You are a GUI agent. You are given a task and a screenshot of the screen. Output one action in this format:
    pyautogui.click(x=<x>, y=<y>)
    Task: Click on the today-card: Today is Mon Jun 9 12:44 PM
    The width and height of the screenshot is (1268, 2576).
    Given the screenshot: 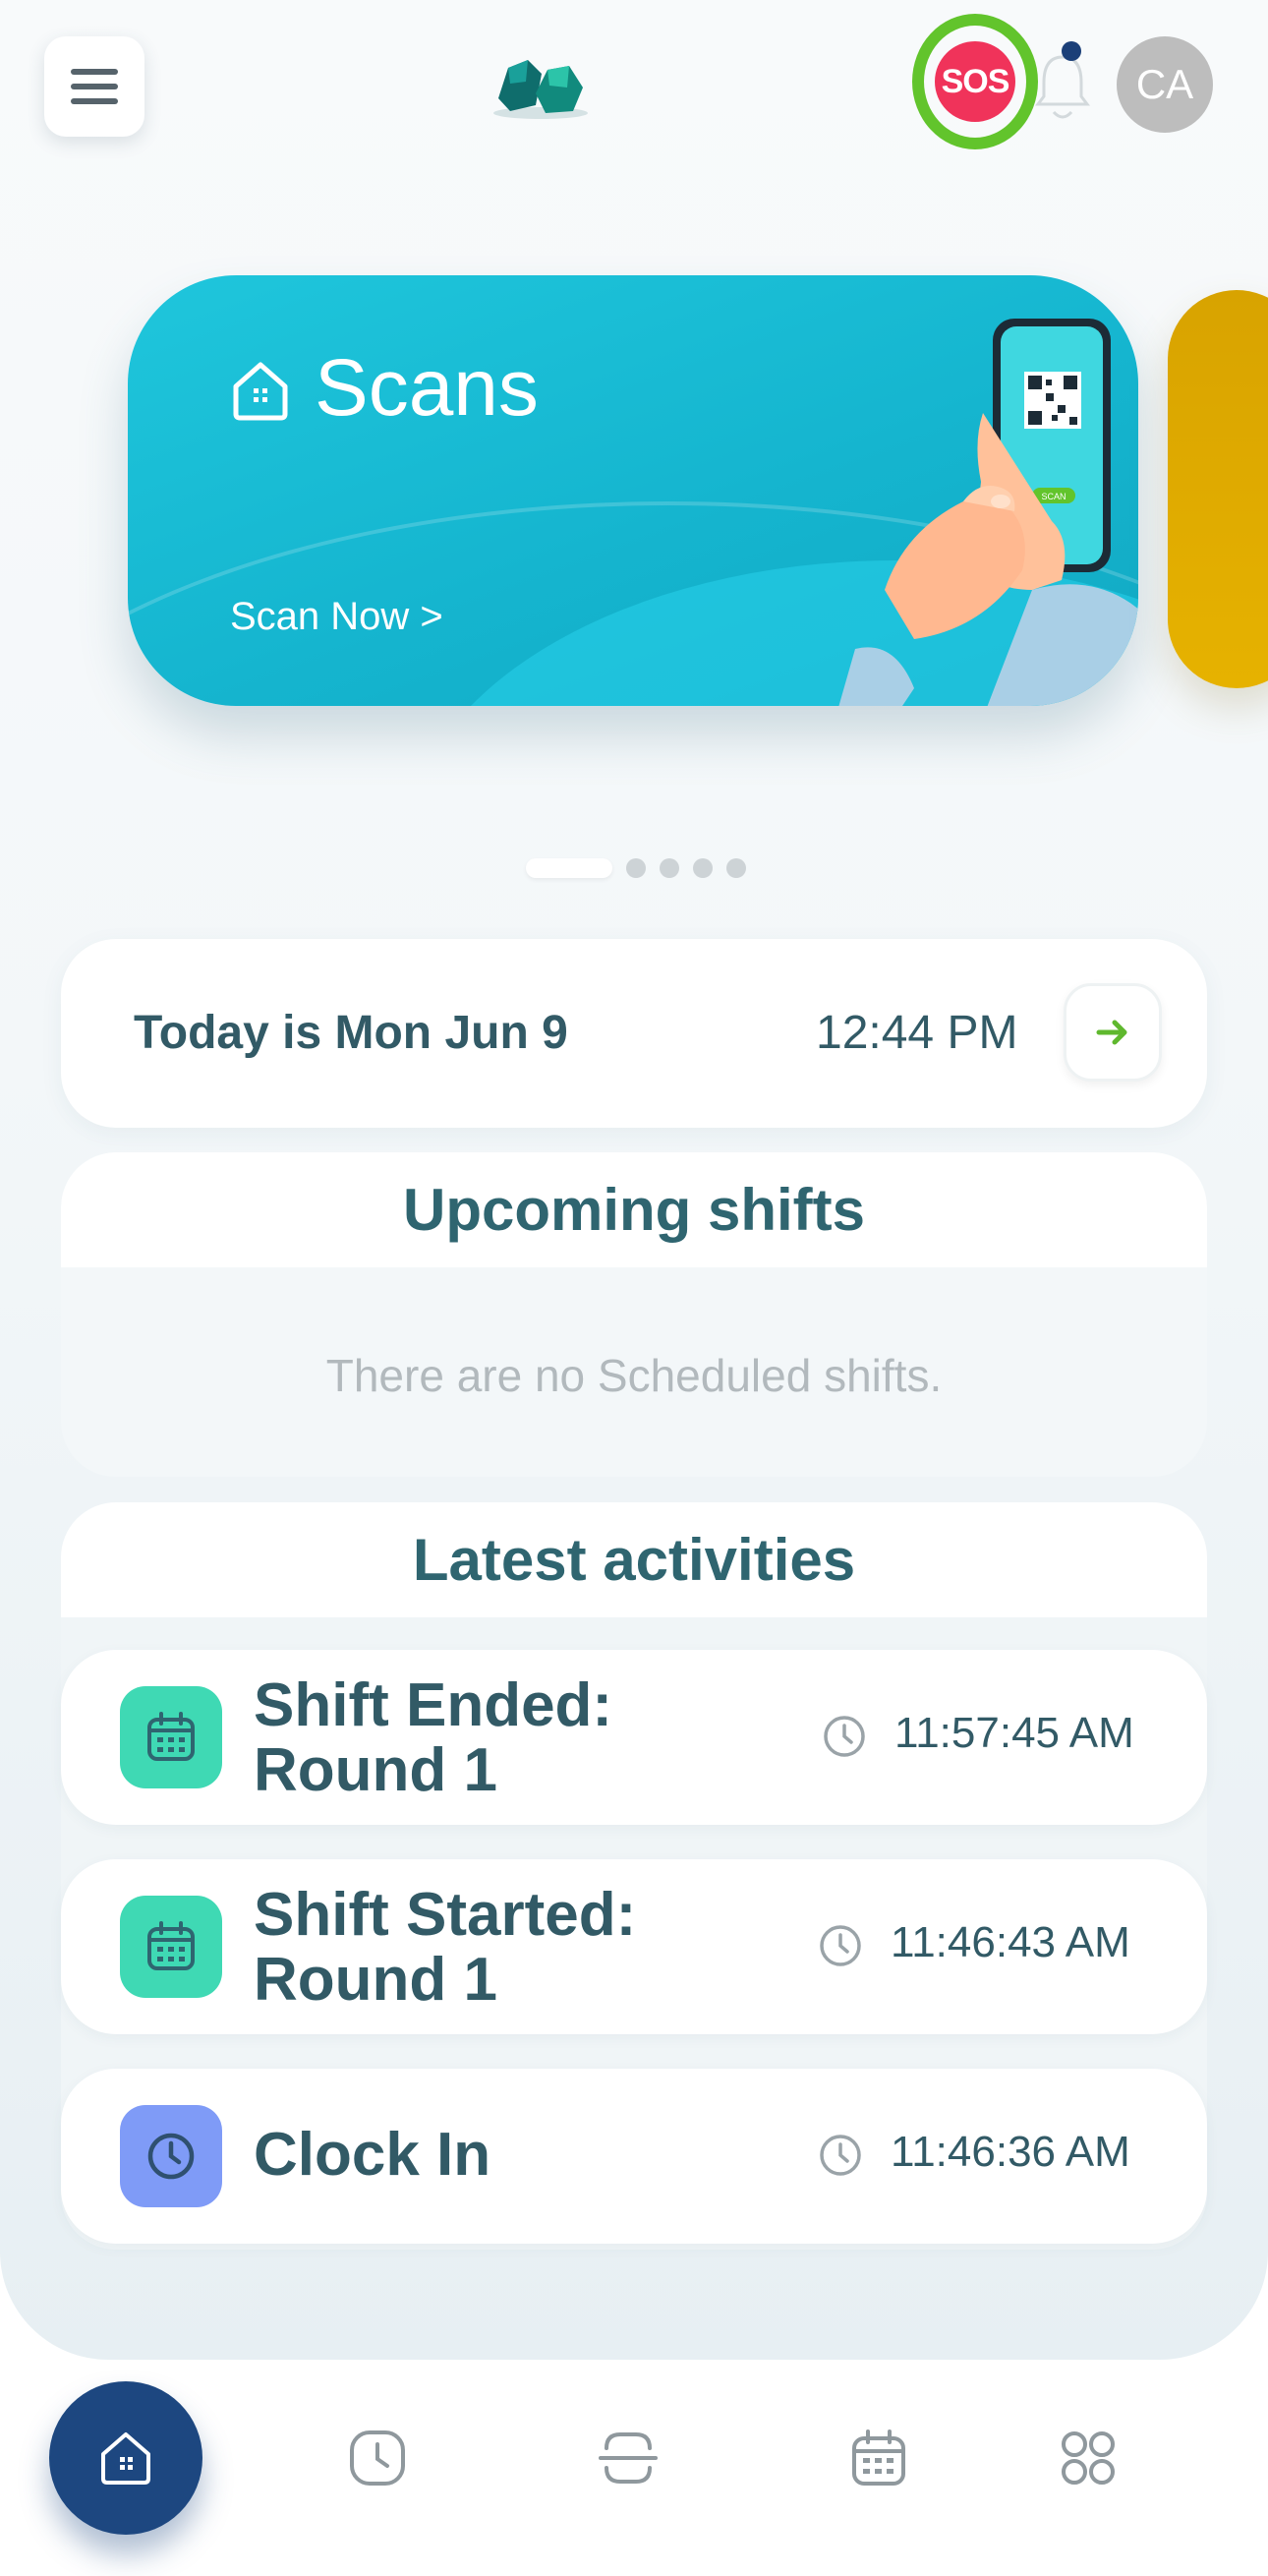 What is the action you would take?
    pyautogui.click(x=634, y=1033)
    